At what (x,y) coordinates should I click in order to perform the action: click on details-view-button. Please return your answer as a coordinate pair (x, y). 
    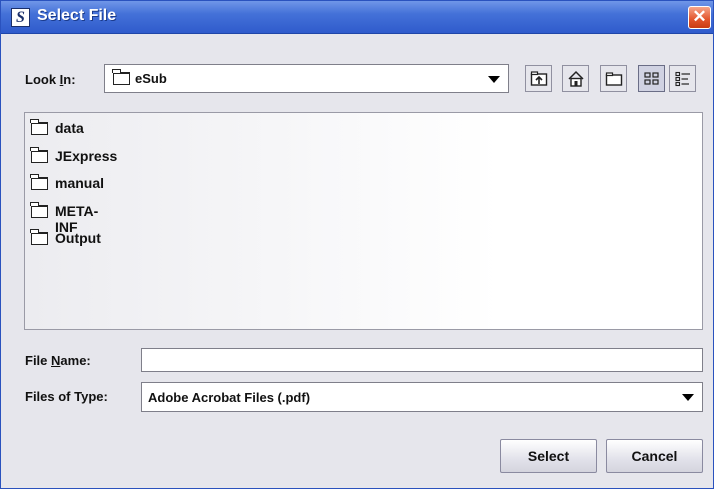
    Looking at the image, I should click on (682, 78).